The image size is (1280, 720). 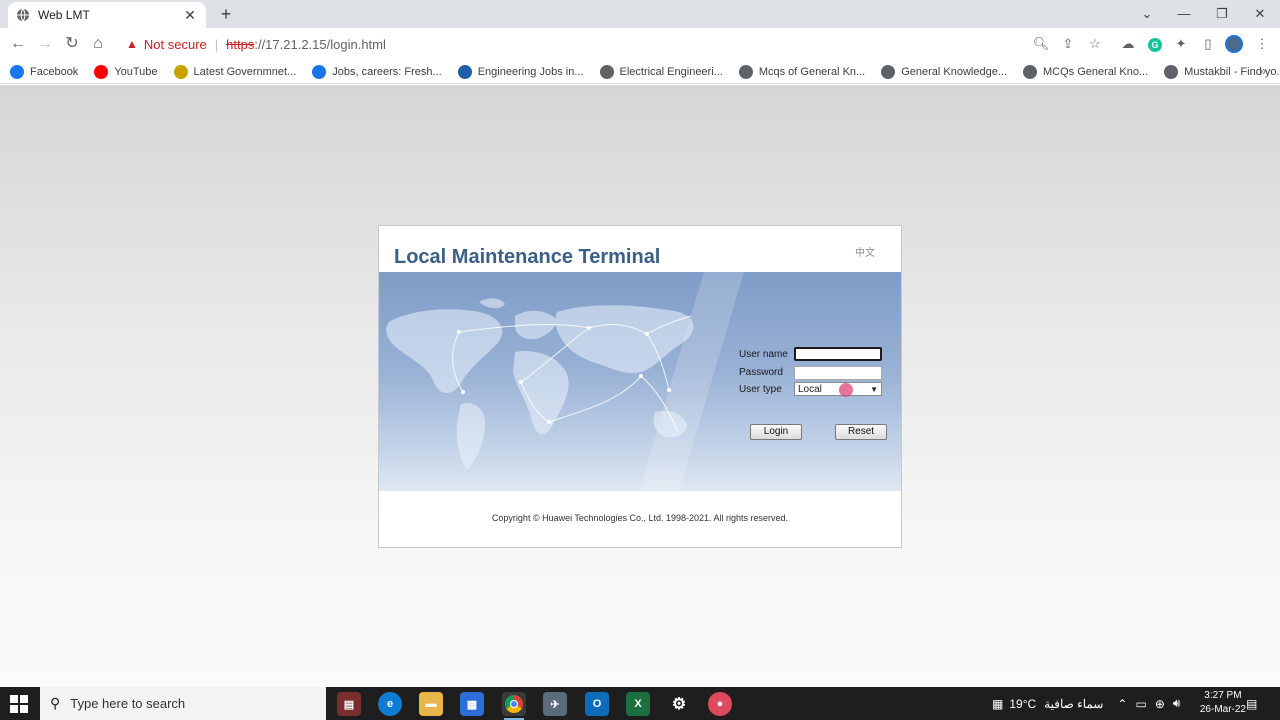 I want to click on tab-strip: Web LMT ✕ + ⌄ — ❐ ✕, so click(x=640, y=14).